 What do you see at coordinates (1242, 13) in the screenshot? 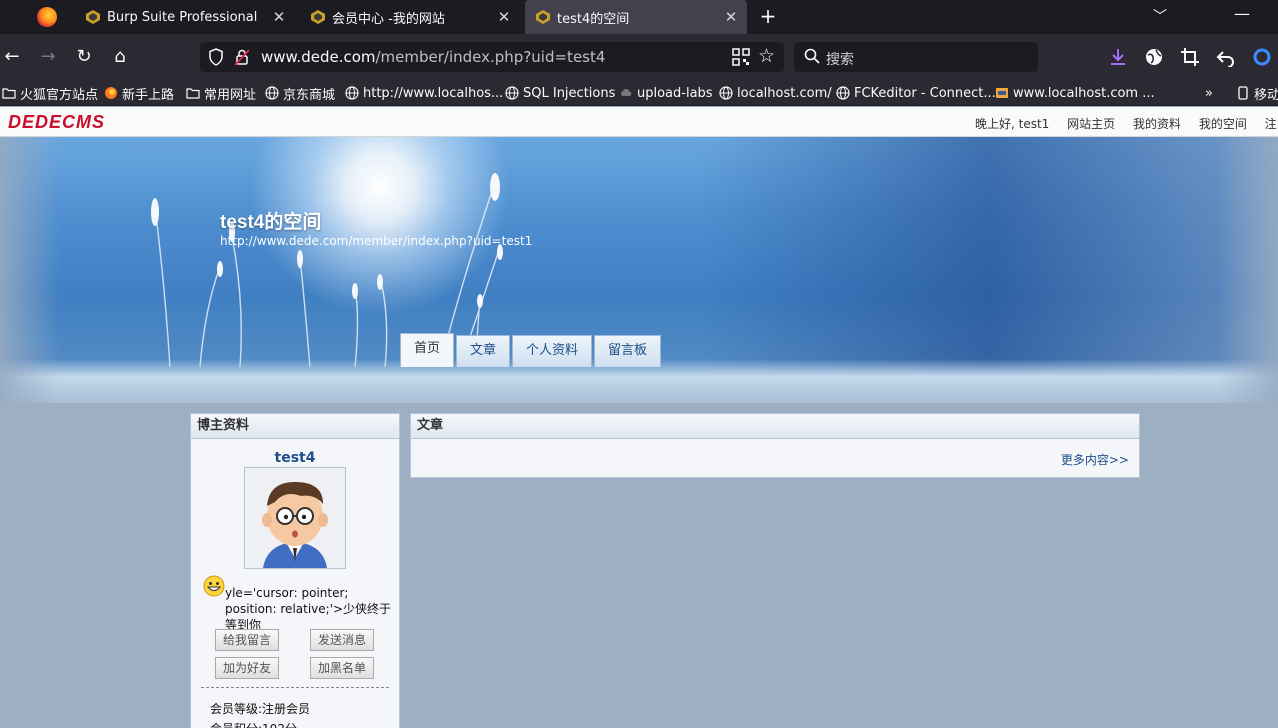
I see `minimize-window-button: —` at bounding box center [1242, 13].